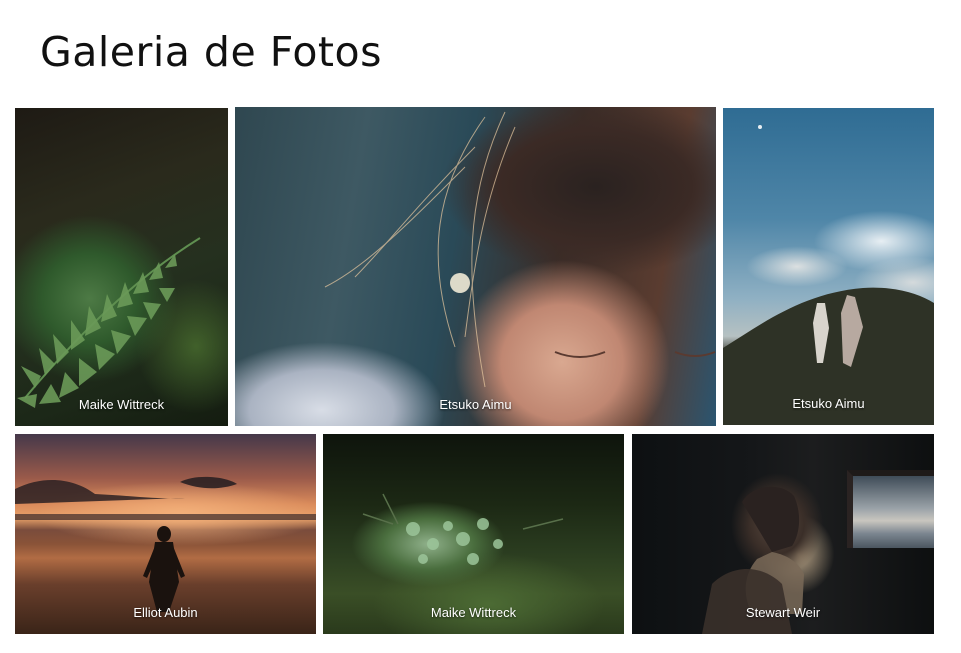  Describe the element at coordinates (753, 560) in the screenshot. I see `woman-silhouette` at that location.